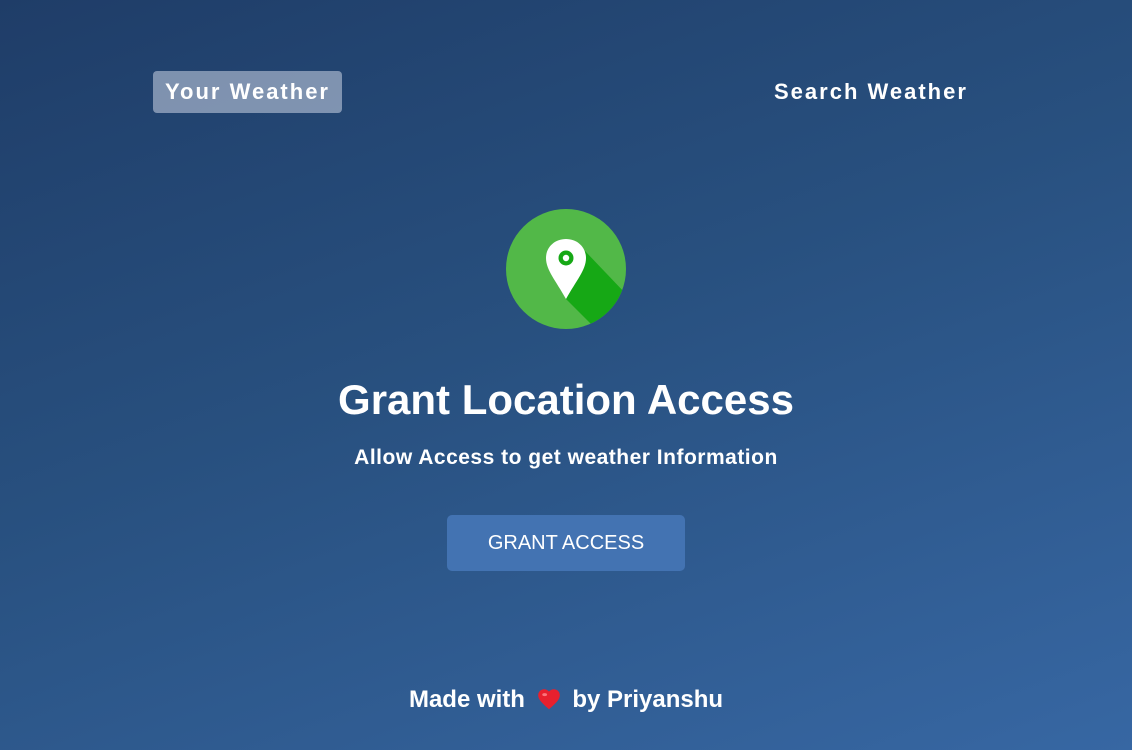  Describe the element at coordinates (566, 457) in the screenshot. I see `grant-subtitle: Allow Access to get weather Information` at that location.